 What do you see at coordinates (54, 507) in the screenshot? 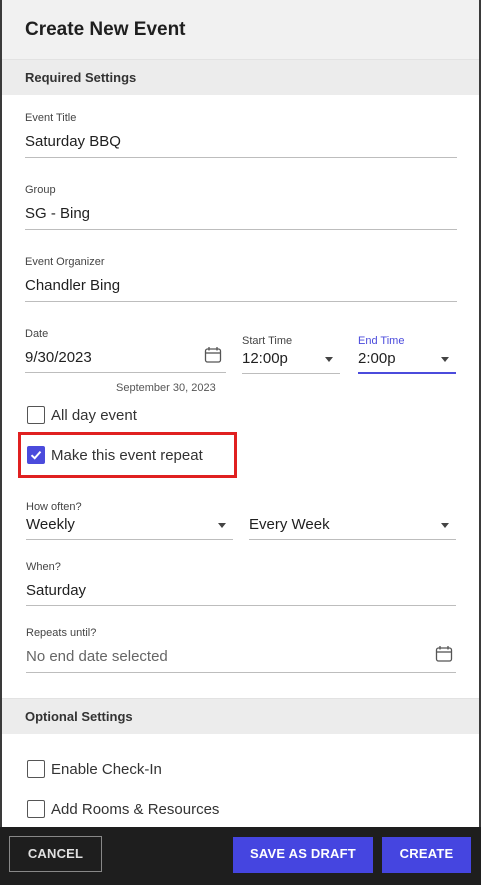
I see `how-often-label: How often?` at bounding box center [54, 507].